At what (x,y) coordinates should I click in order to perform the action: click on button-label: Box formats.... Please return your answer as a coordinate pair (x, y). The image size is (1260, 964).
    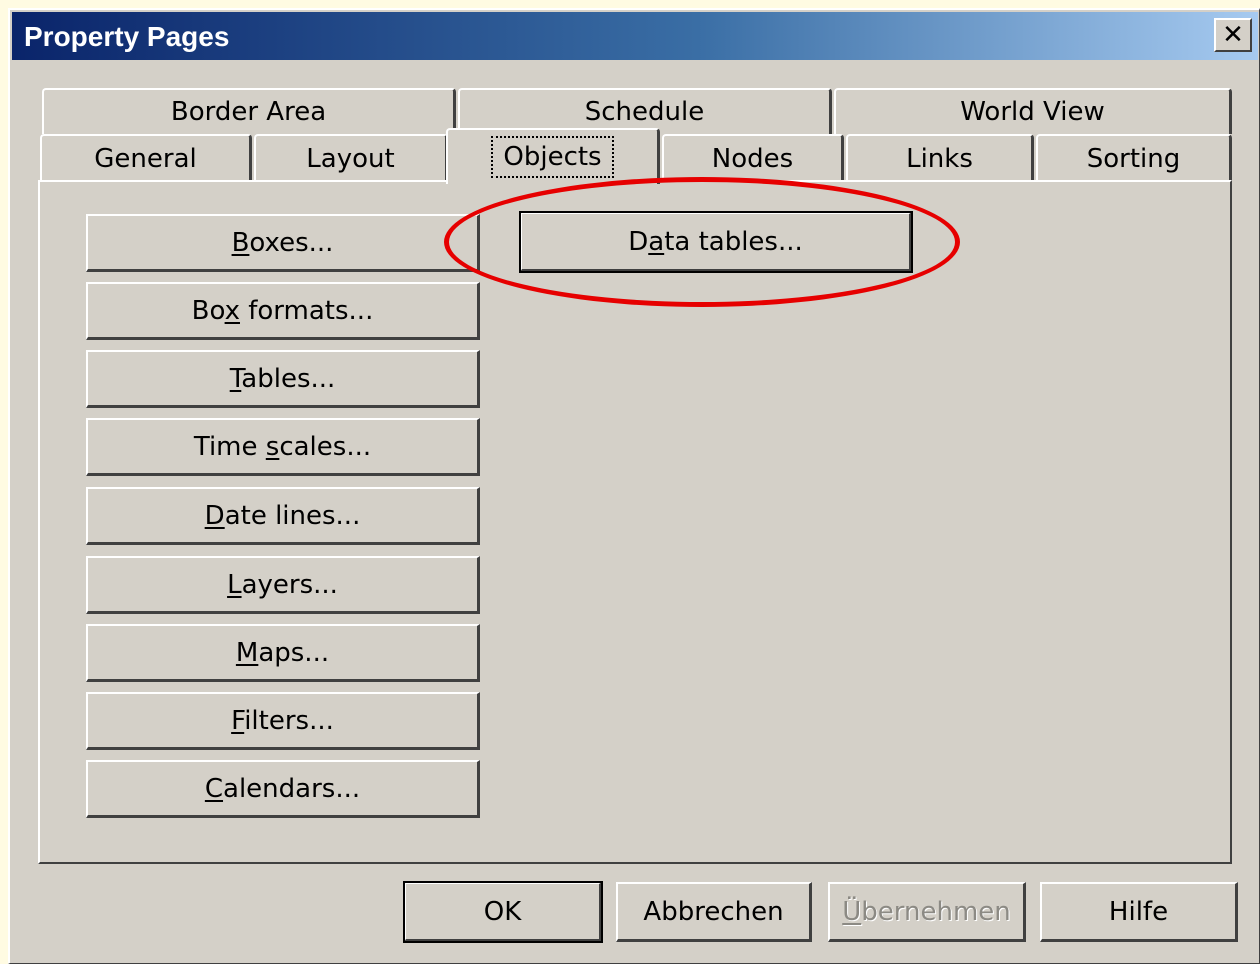
    Looking at the image, I should click on (282, 310).